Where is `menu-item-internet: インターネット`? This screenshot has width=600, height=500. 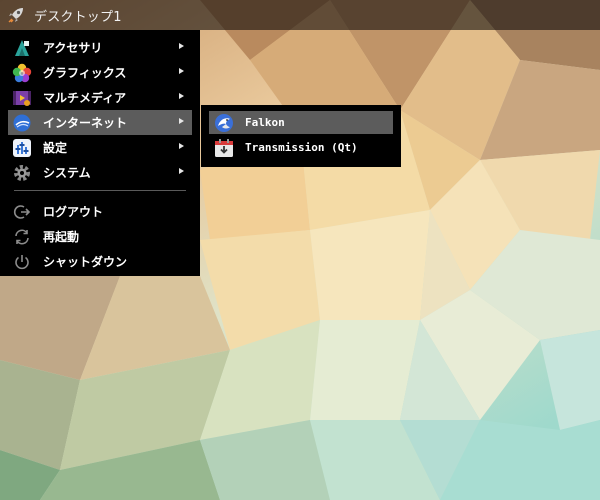 menu-item-internet: インターネット is located at coordinates (100, 122).